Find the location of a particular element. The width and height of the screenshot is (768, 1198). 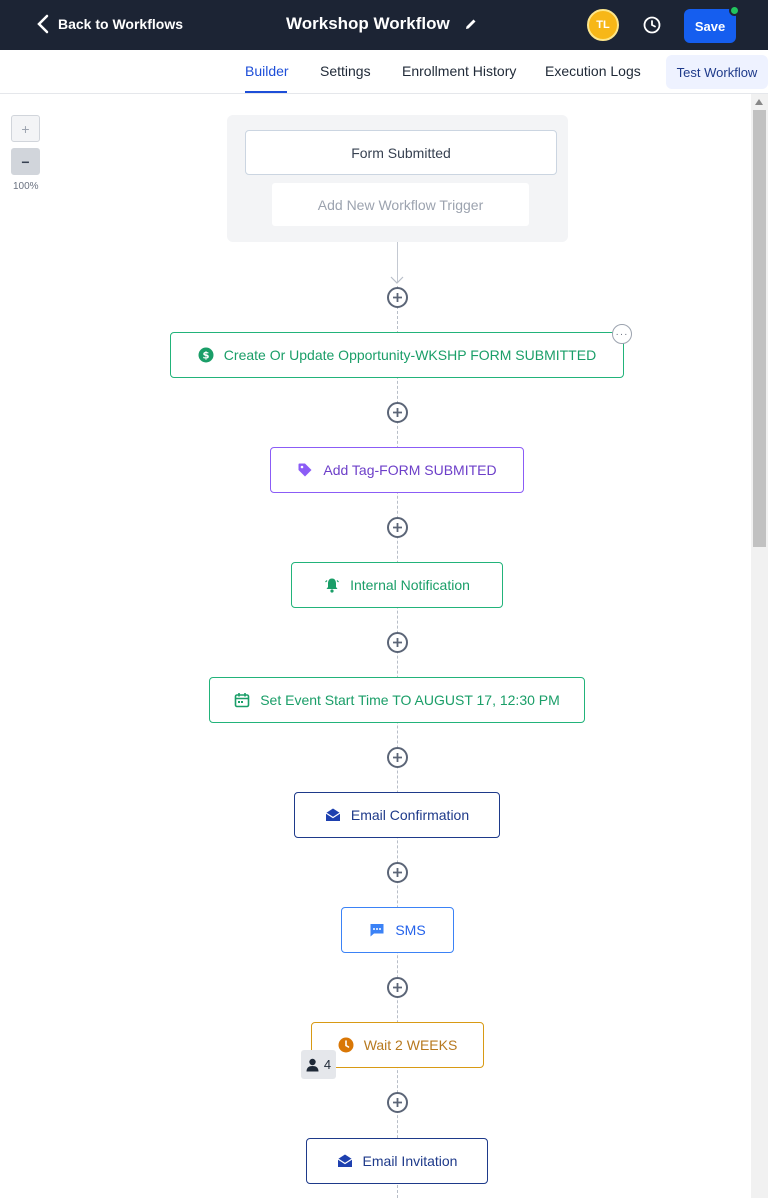

zoom-out-button: − is located at coordinates (25, 161).